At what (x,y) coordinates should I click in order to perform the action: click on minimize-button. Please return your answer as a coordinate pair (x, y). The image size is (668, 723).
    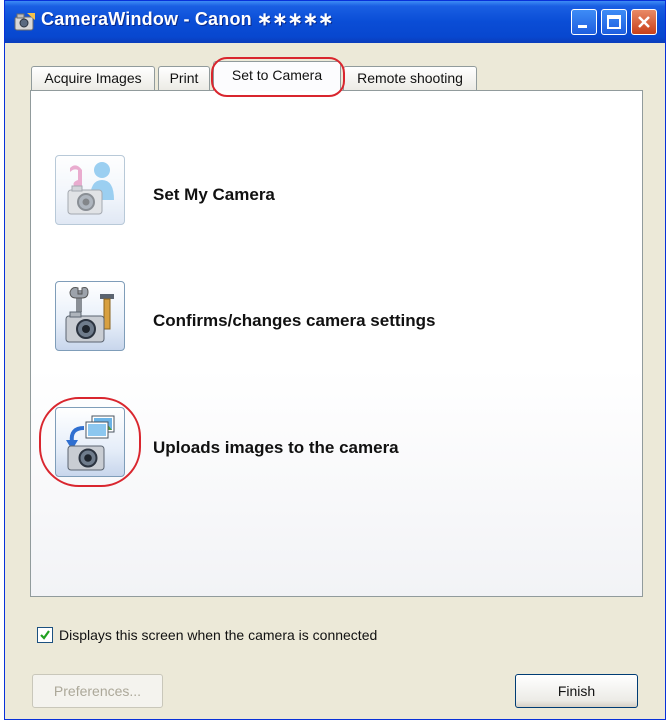
    Looking at the image, I should click on (584, 22).